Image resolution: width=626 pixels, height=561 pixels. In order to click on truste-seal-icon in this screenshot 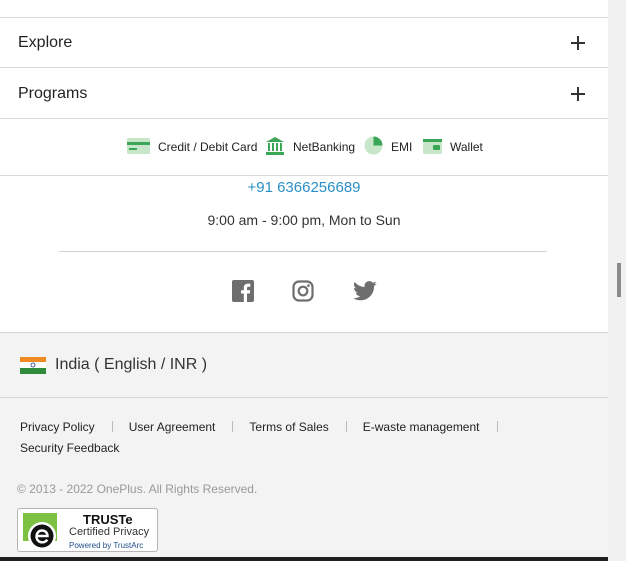, I will do `click(40, 531)`.